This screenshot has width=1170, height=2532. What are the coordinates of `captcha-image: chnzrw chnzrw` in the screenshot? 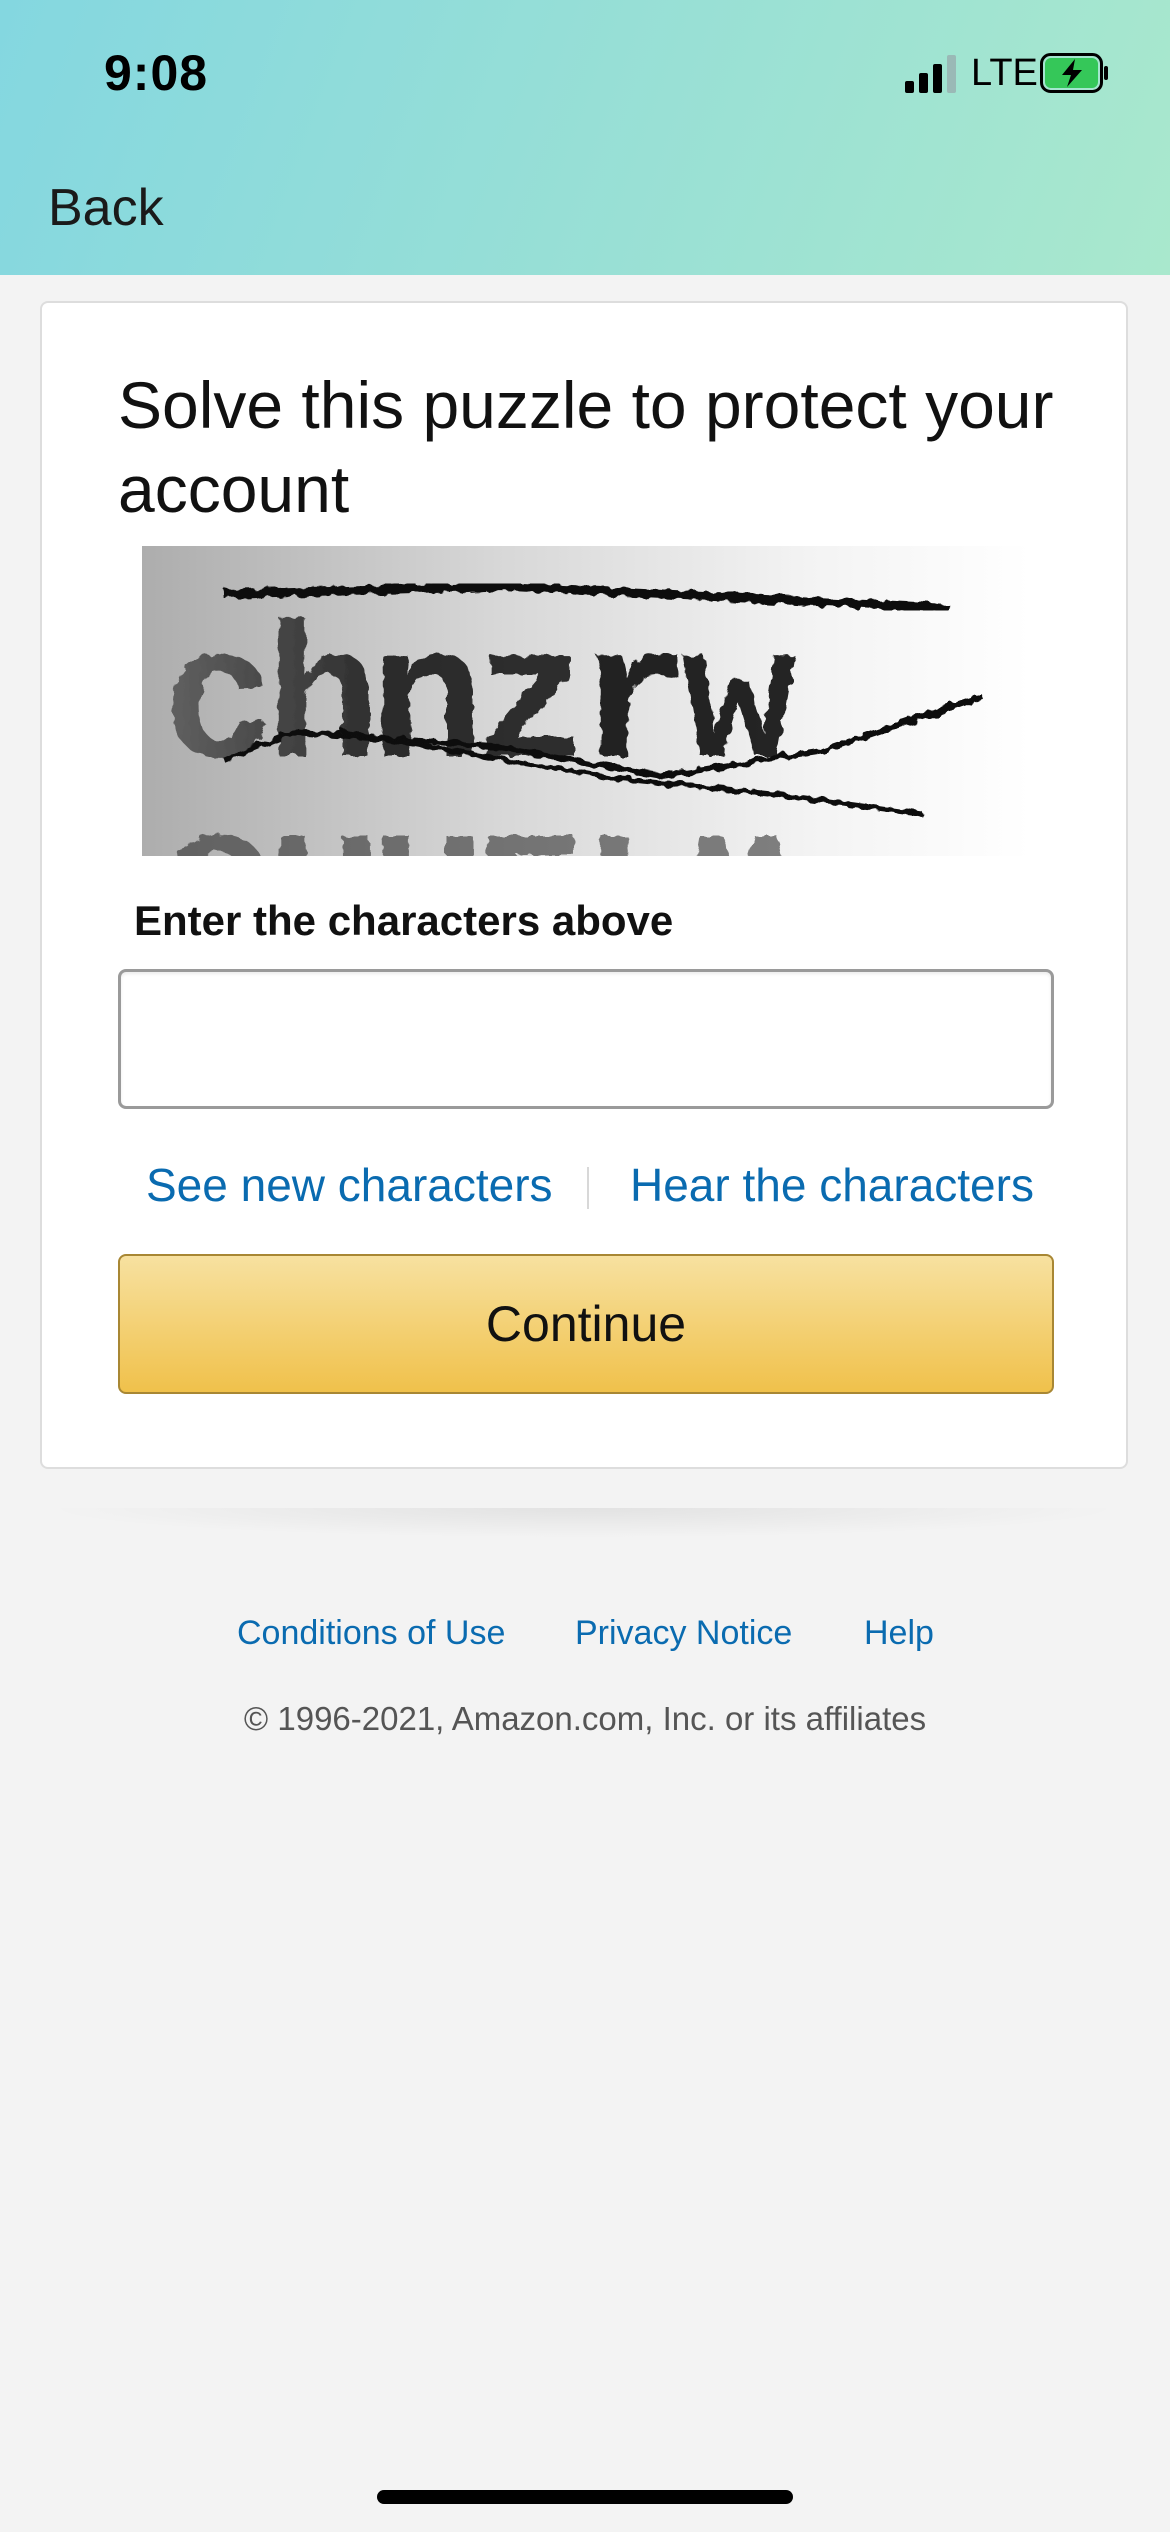 It's located at (586, 701).